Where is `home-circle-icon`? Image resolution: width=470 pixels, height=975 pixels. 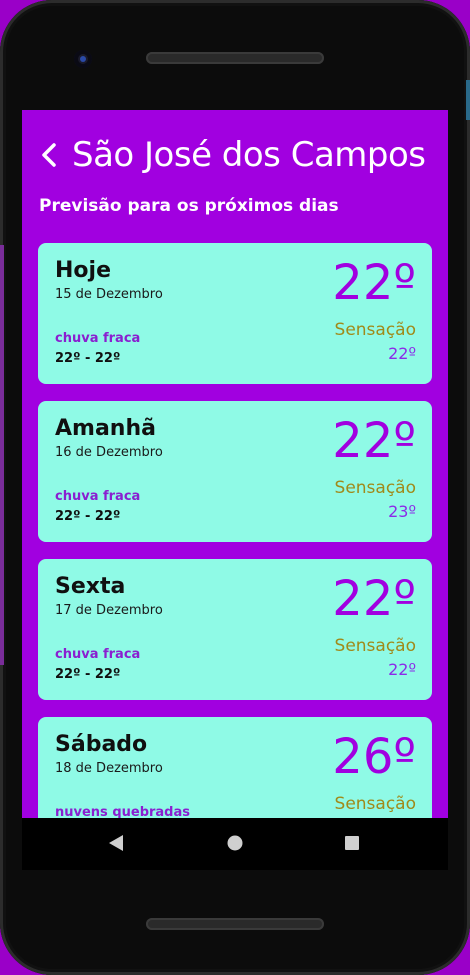
home-circle-icon is located at coordinates (235, 845).